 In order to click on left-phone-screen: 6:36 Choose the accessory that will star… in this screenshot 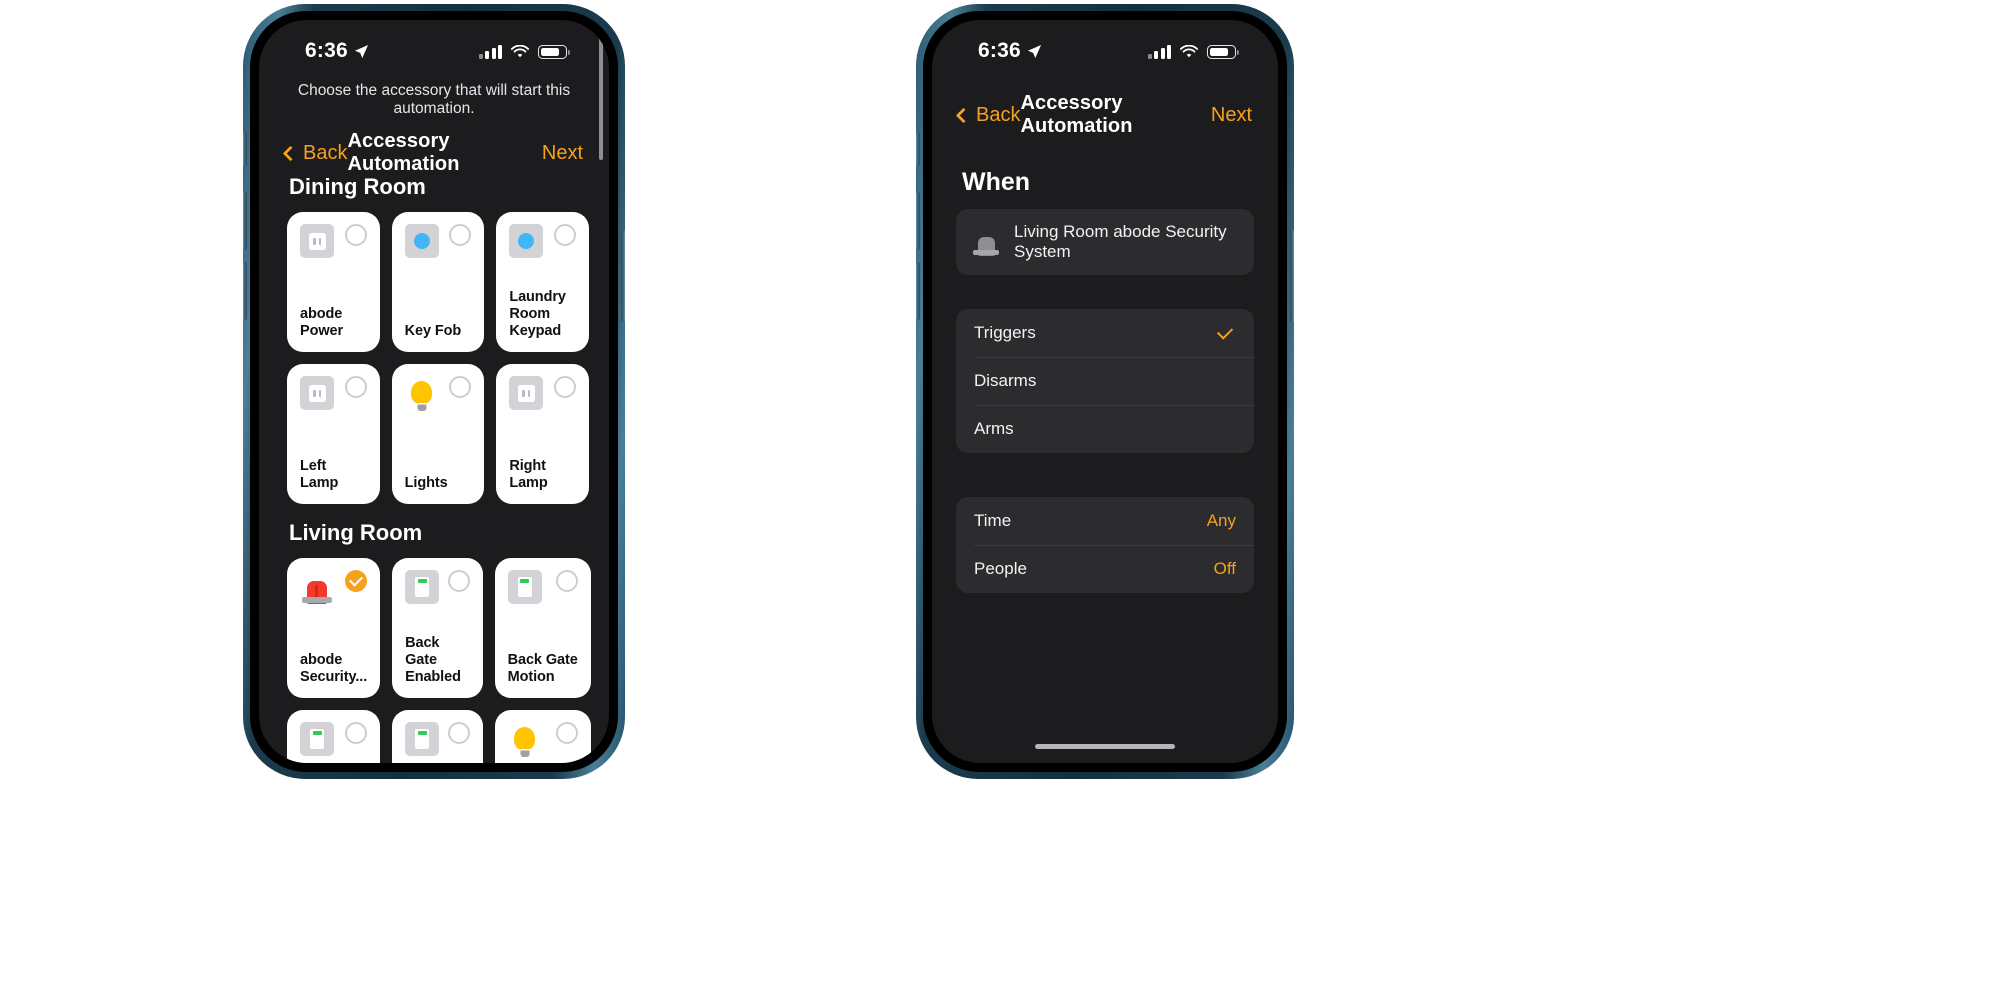, I will do `click(434, 391)`.